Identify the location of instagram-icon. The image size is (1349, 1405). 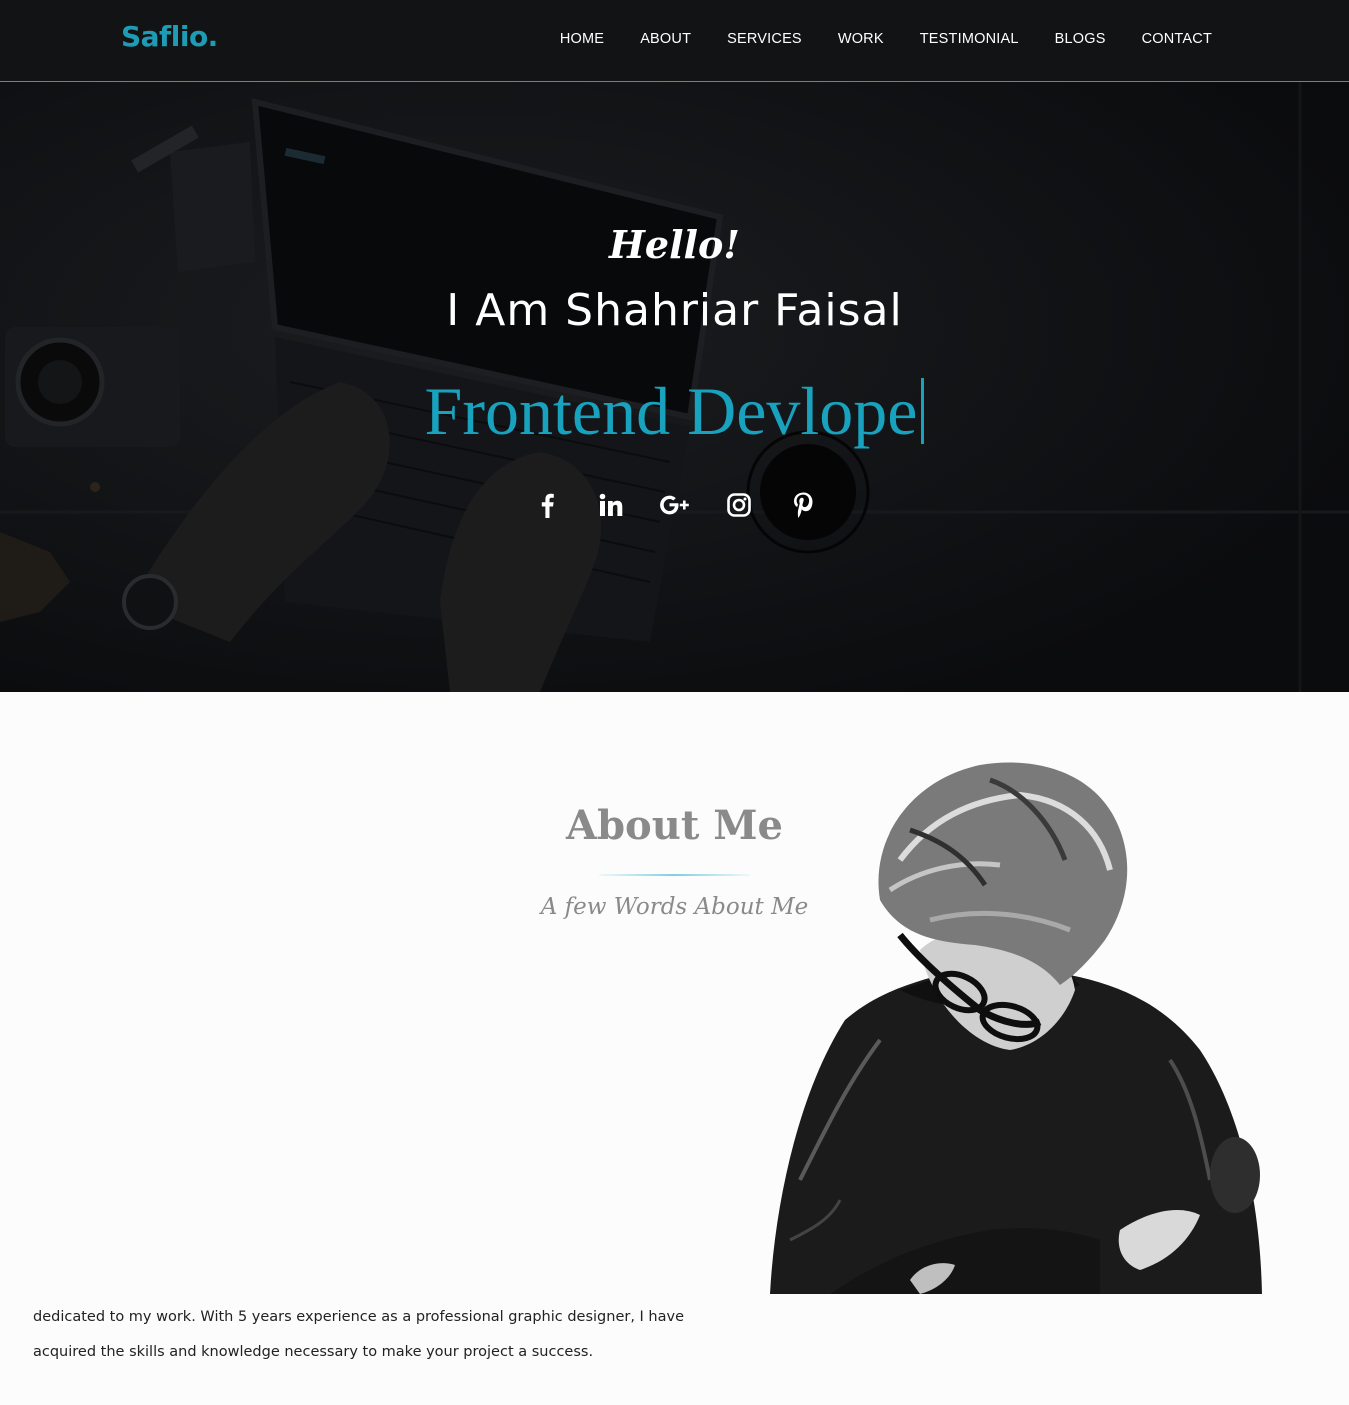
(738, 505).